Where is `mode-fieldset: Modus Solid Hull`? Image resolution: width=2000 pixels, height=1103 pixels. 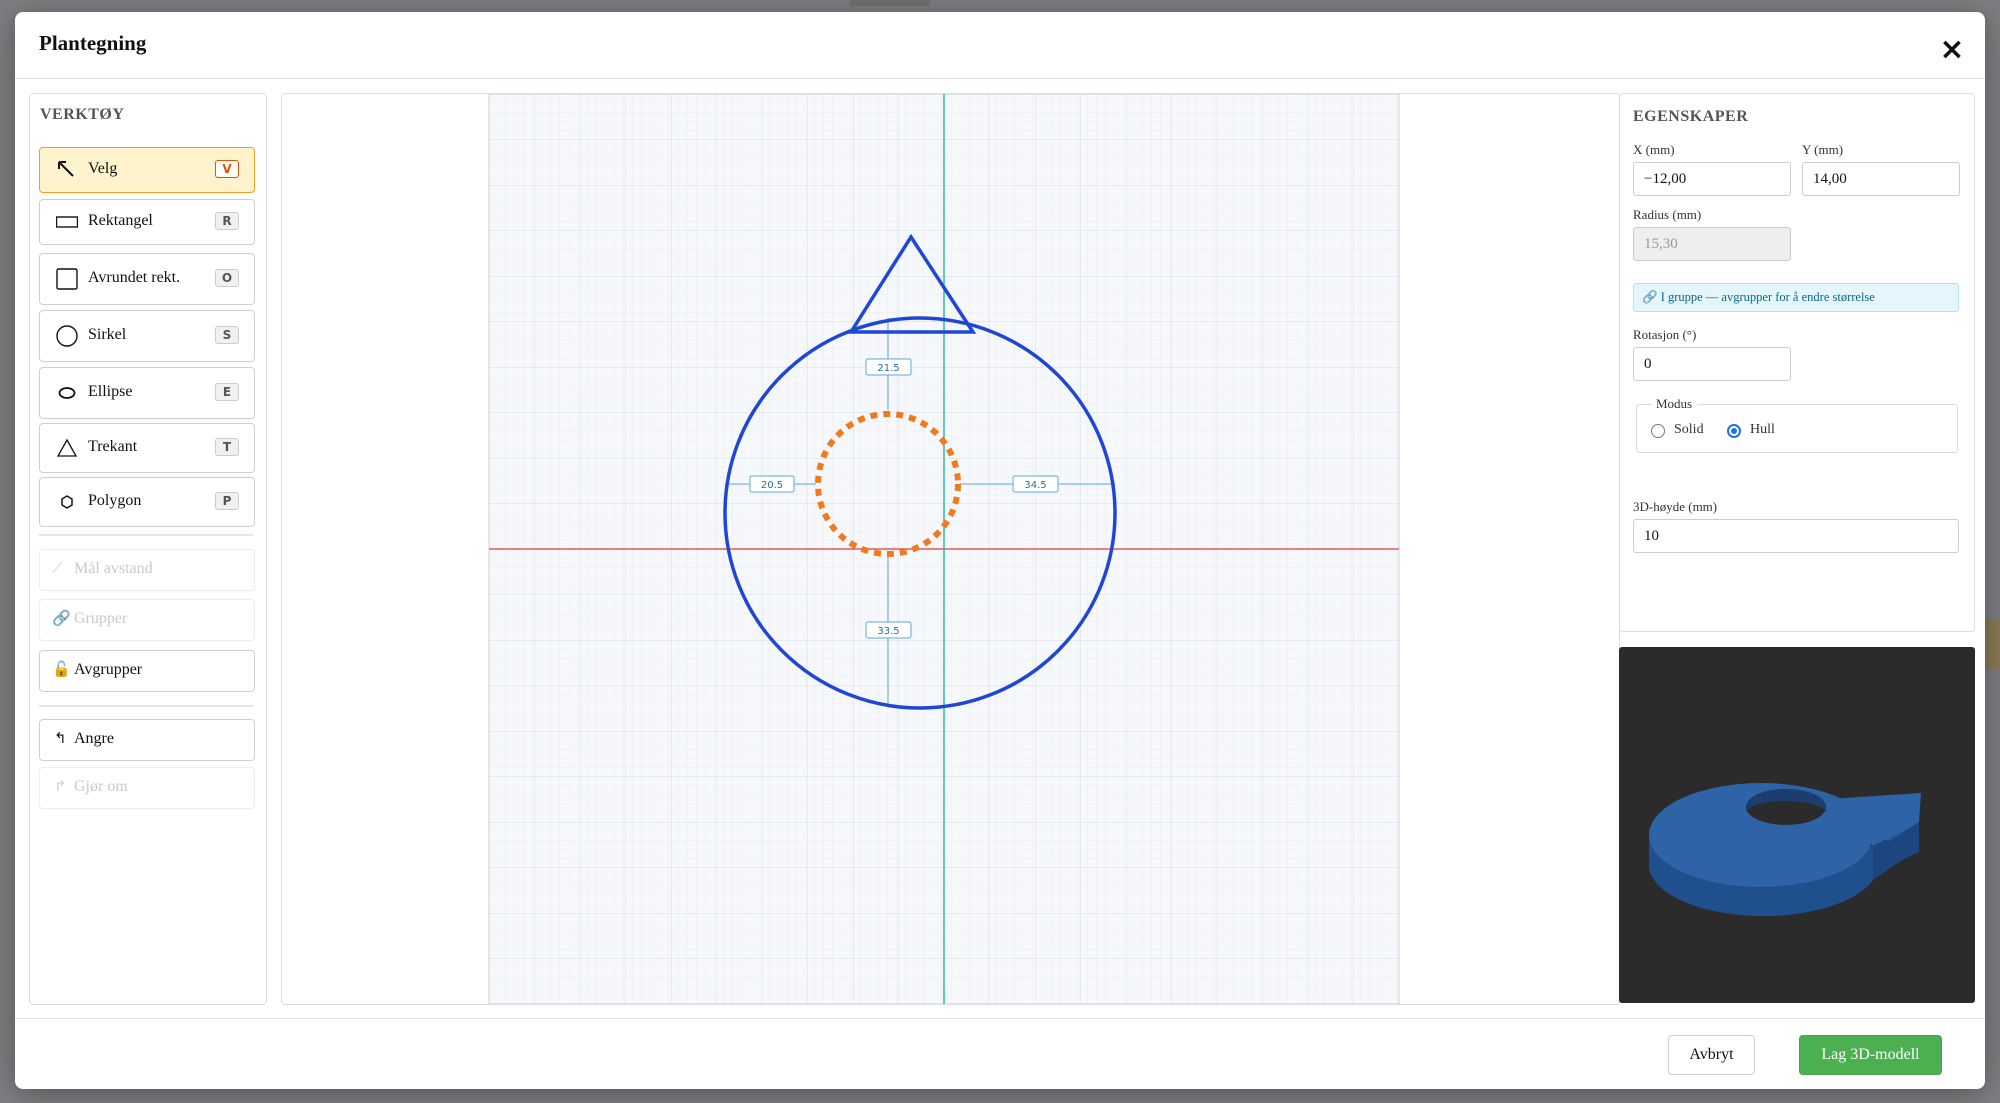 mode-fieldset: Modus Solid Hull is located at coordinates (1797, 424).